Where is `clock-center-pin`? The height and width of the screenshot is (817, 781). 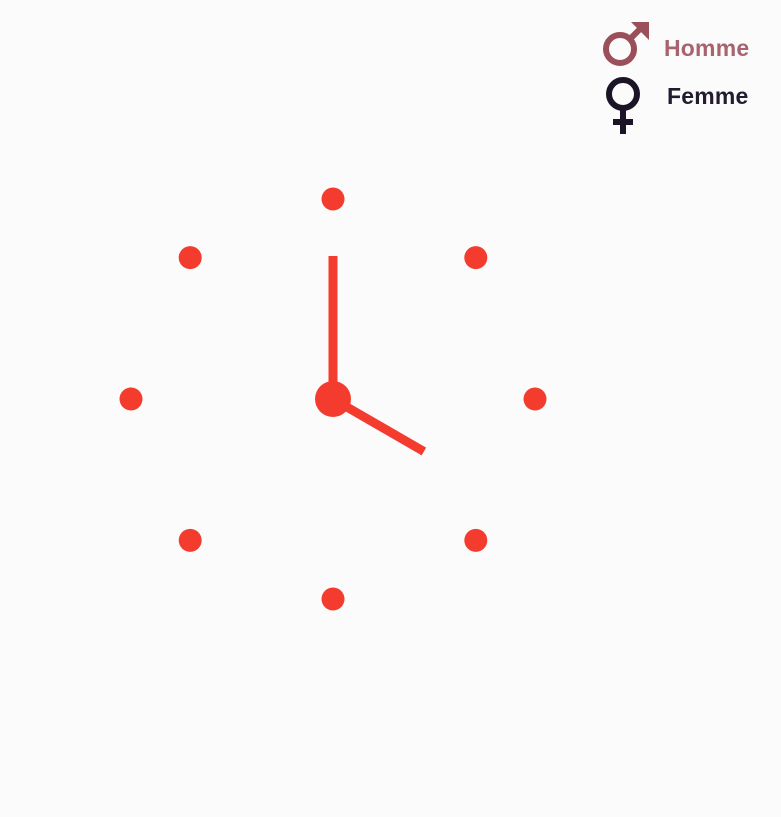 clock-center-pin is located at coordinates (333, 399).